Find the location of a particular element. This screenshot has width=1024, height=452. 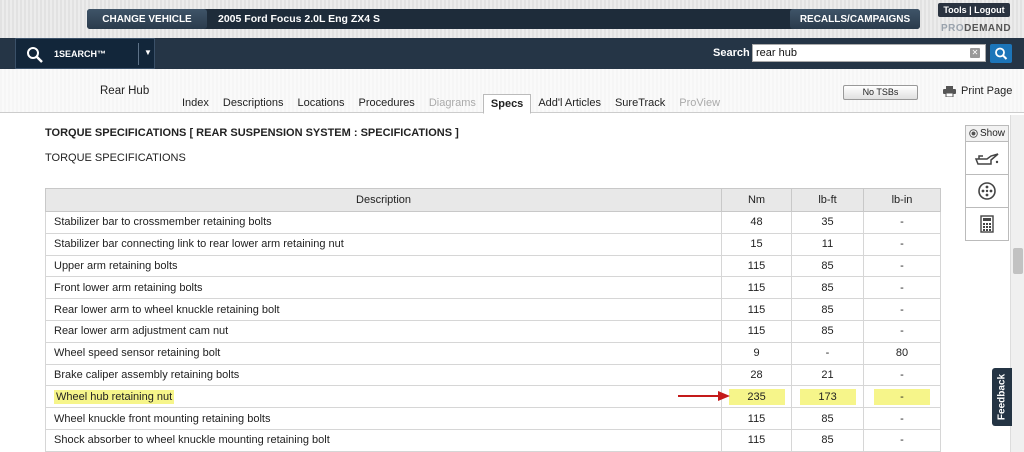

cell-lb-ft: 21 is located at coordinates (827, 375).